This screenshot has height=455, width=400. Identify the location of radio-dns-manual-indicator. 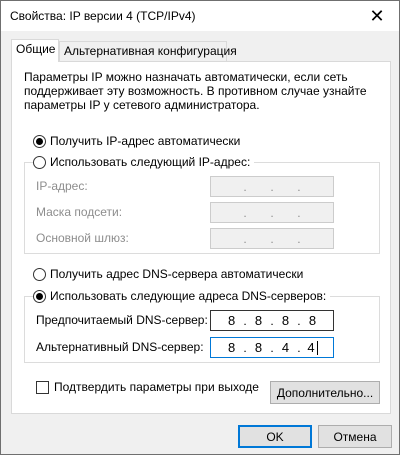
(39, 296).